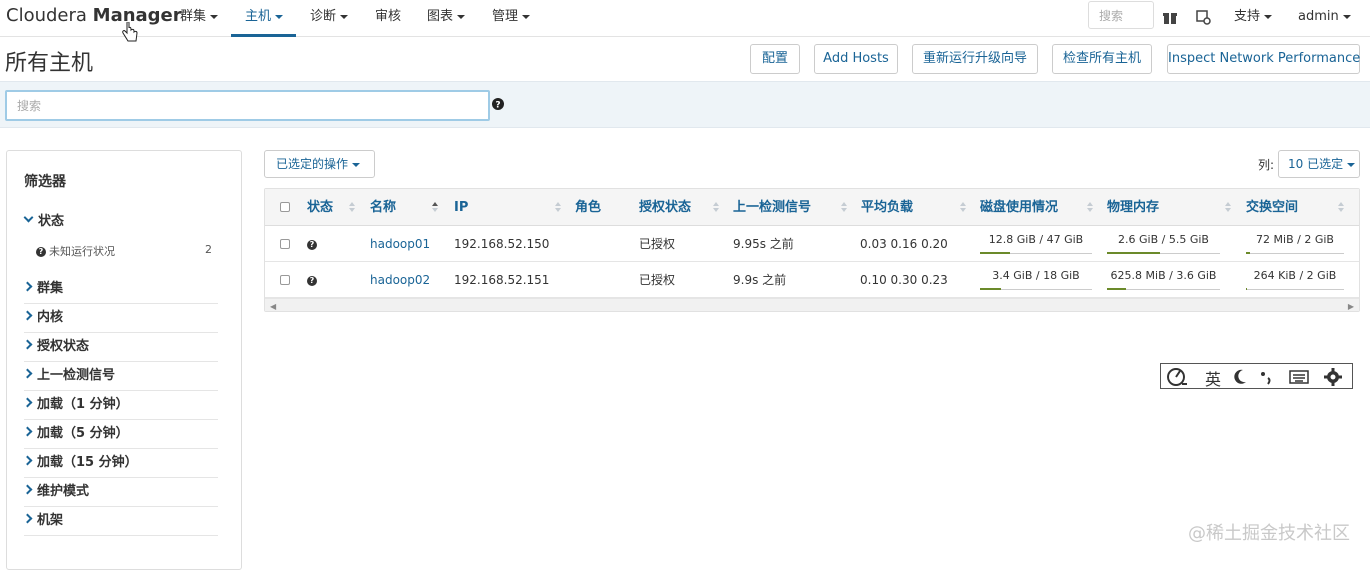 The height and width of the screenshot is (570, 1370). Describe the element at coordinates (124, 251) in the screenshot. I see `filter-item-unknown-health: ? 未知运行状况 2` at that location.